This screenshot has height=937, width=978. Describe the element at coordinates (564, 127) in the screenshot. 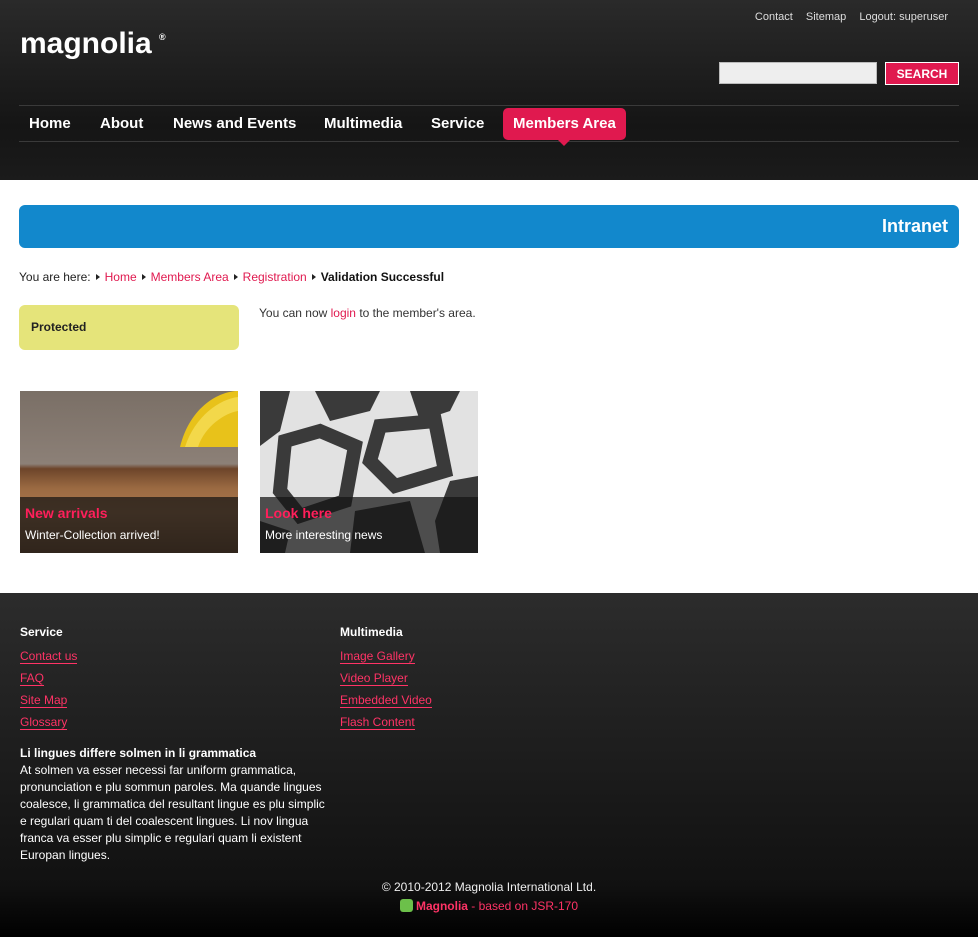

I see `nav-members-area: Members Area` at that location.